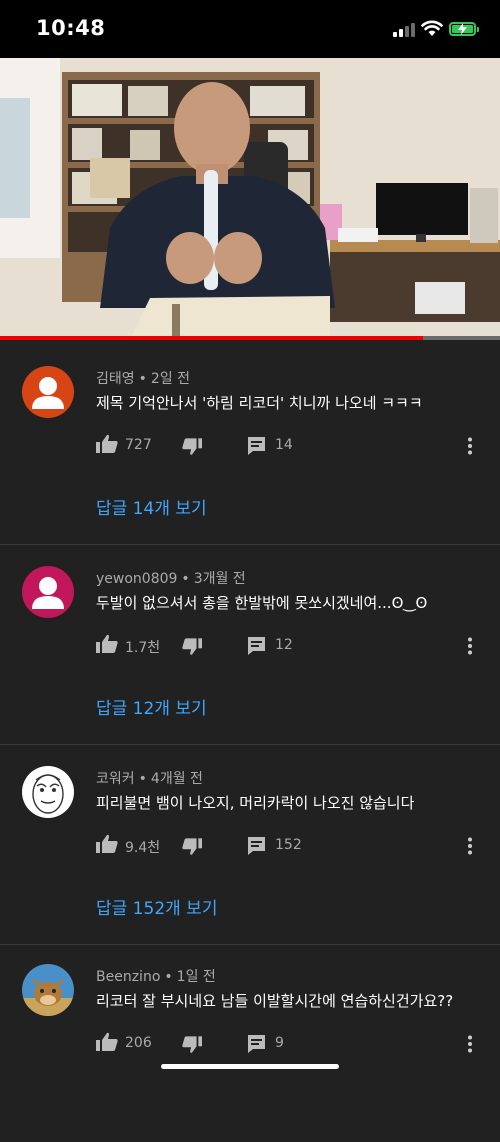  What do you see at coordinates (156, 906) in the screenshot?
I see `view-replies-link: 답글 152개 보기` at bounding box center [156, 906].